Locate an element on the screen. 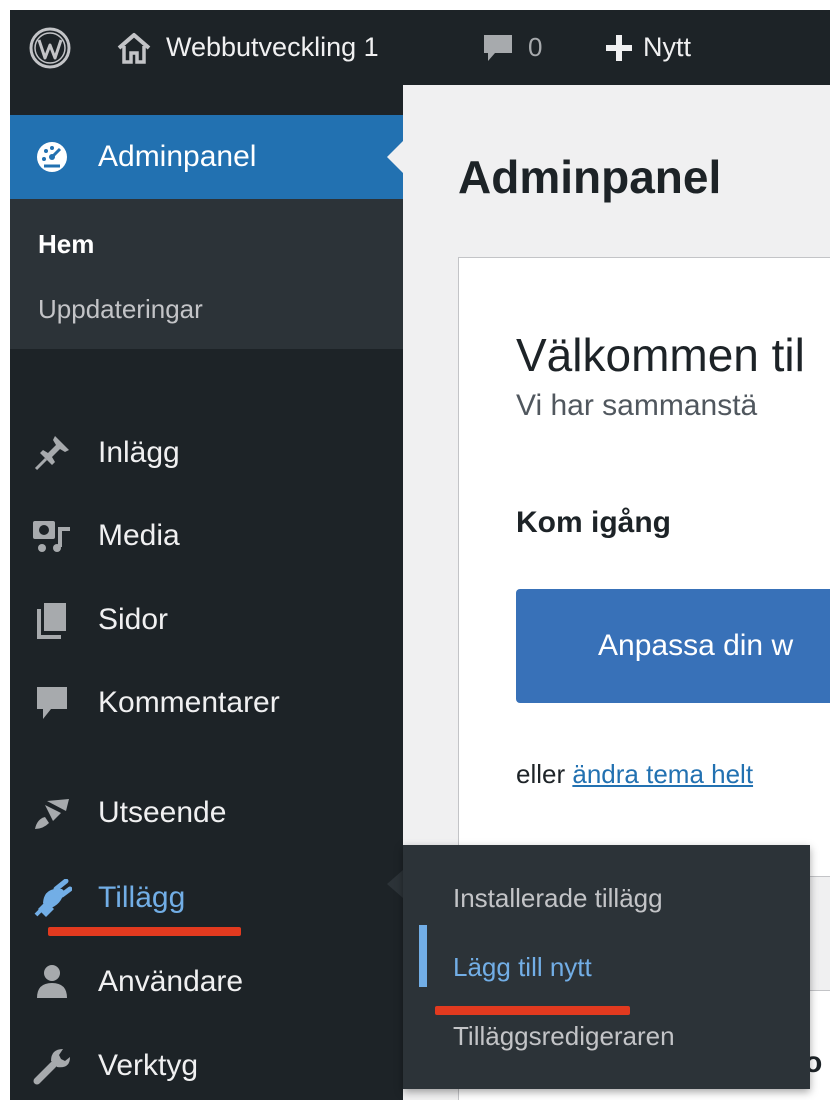 This screenshot has width=830, height=1100. pin-icon is located at coordinates (52, 453).